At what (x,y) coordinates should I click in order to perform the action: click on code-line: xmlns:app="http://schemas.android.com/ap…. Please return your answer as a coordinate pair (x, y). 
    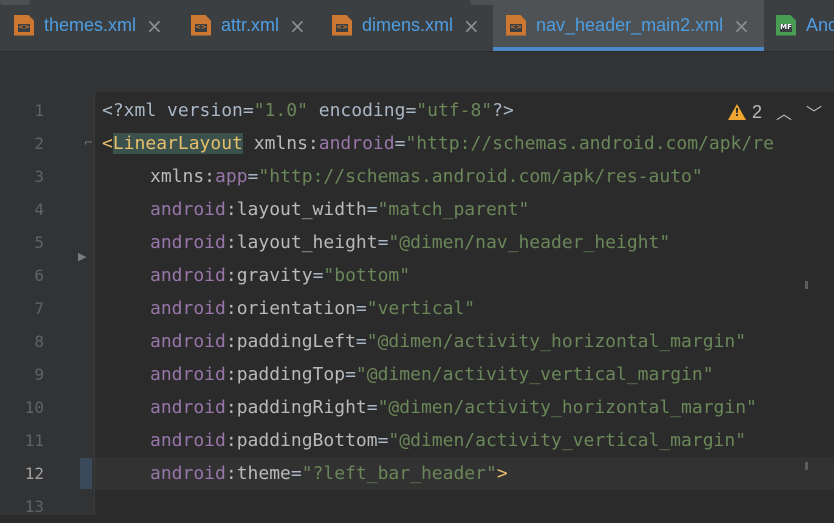
    Looking at the image, I should click on (426, 176).